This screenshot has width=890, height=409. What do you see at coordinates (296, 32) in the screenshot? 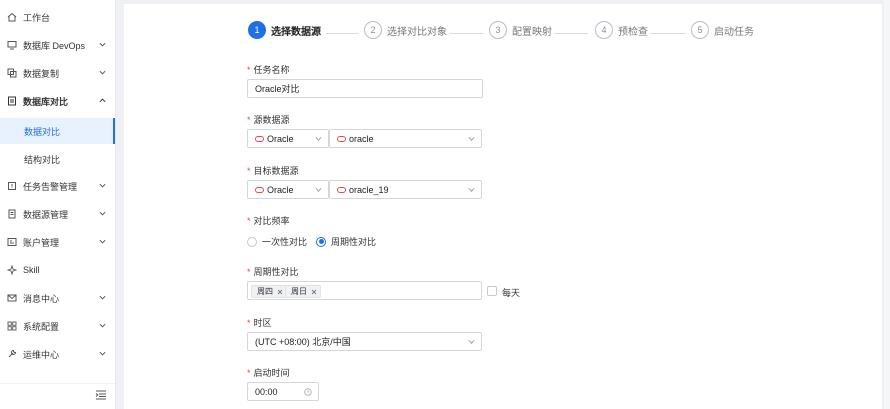
I see `step-label: 选择数据源` at bounding box center [296, 32].